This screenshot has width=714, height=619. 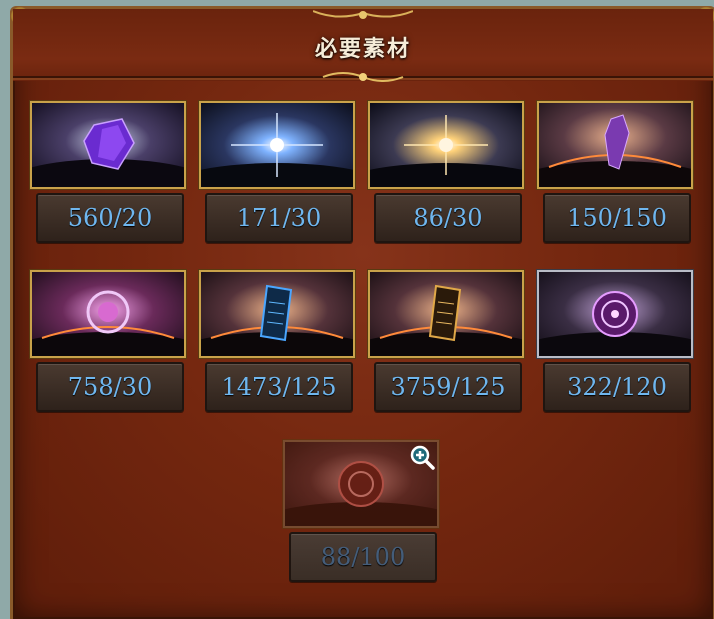 I want to click on count-box: 3759/125, so click(x=448, y=387).